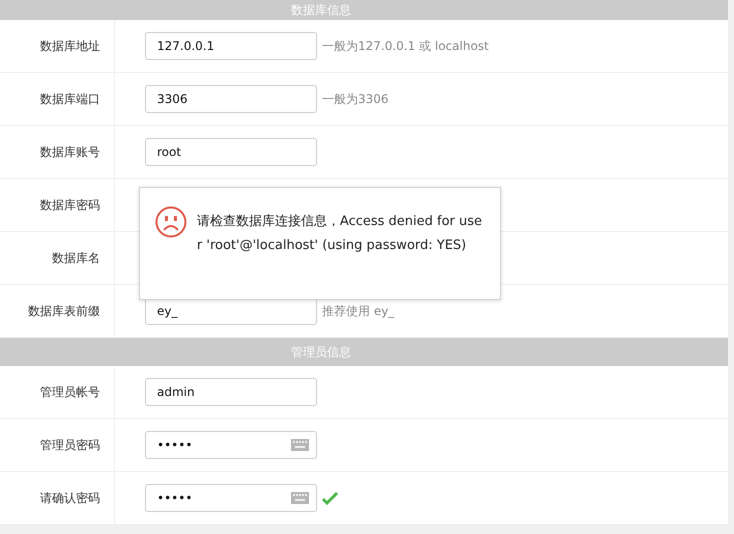 The width and height of the screenshot is (734, 534). What do you see at coordinates (231, 99) in the screenshot?
I see `input-field: 3306` at bounding box center [231, 99].